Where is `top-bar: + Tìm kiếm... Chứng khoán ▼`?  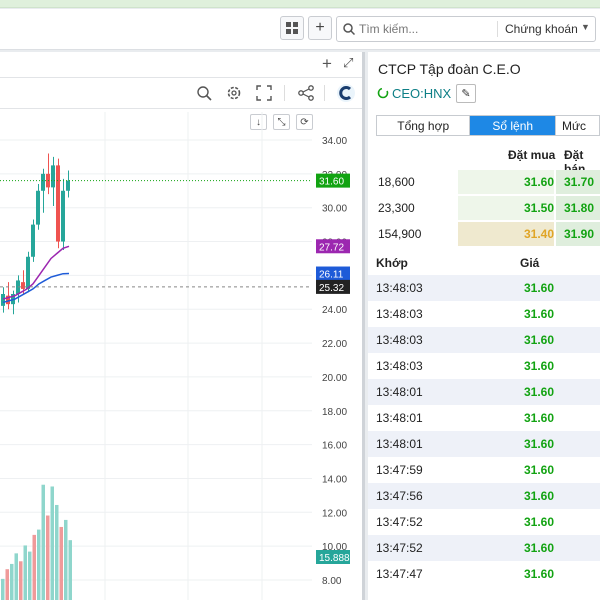 top-bar: + Tìm kiếm... Chứng khoán ▼ is located at coordinates (300, 29).